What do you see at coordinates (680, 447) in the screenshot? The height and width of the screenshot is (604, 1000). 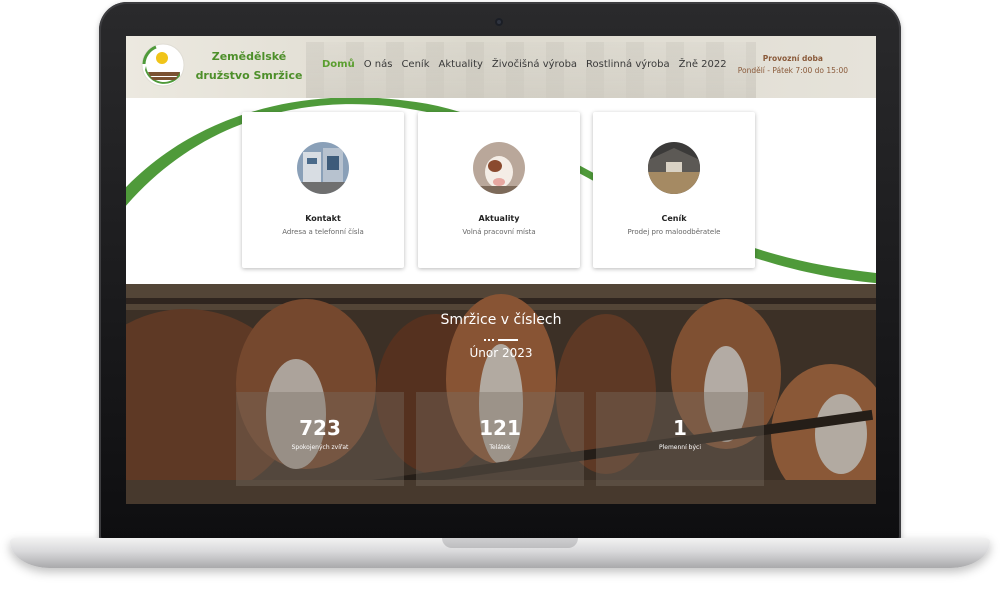 I see `stat-label: Plemenní býci` at bounding box center [680, 447].